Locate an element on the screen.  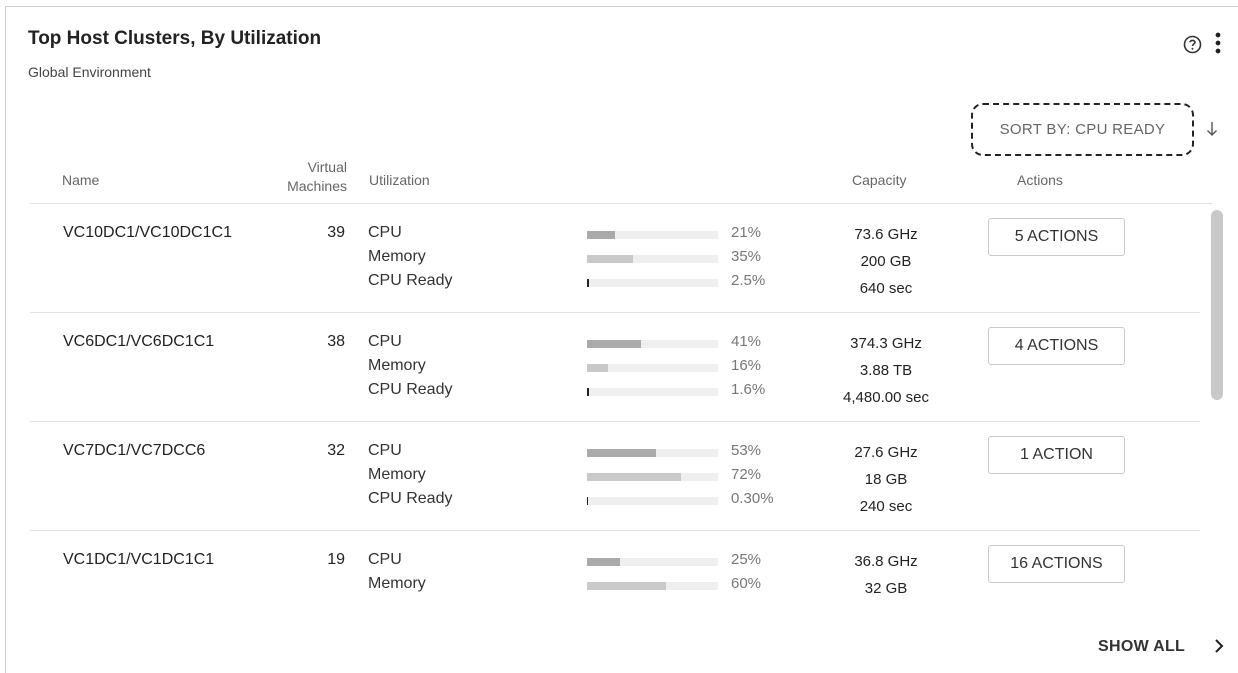
column-header-actions: Actions is located at coordinates (1040, 180).